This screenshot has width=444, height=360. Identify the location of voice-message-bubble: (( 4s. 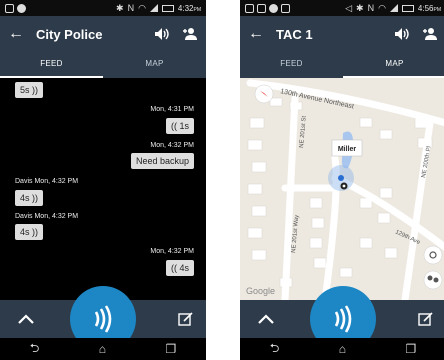
(179, 268).